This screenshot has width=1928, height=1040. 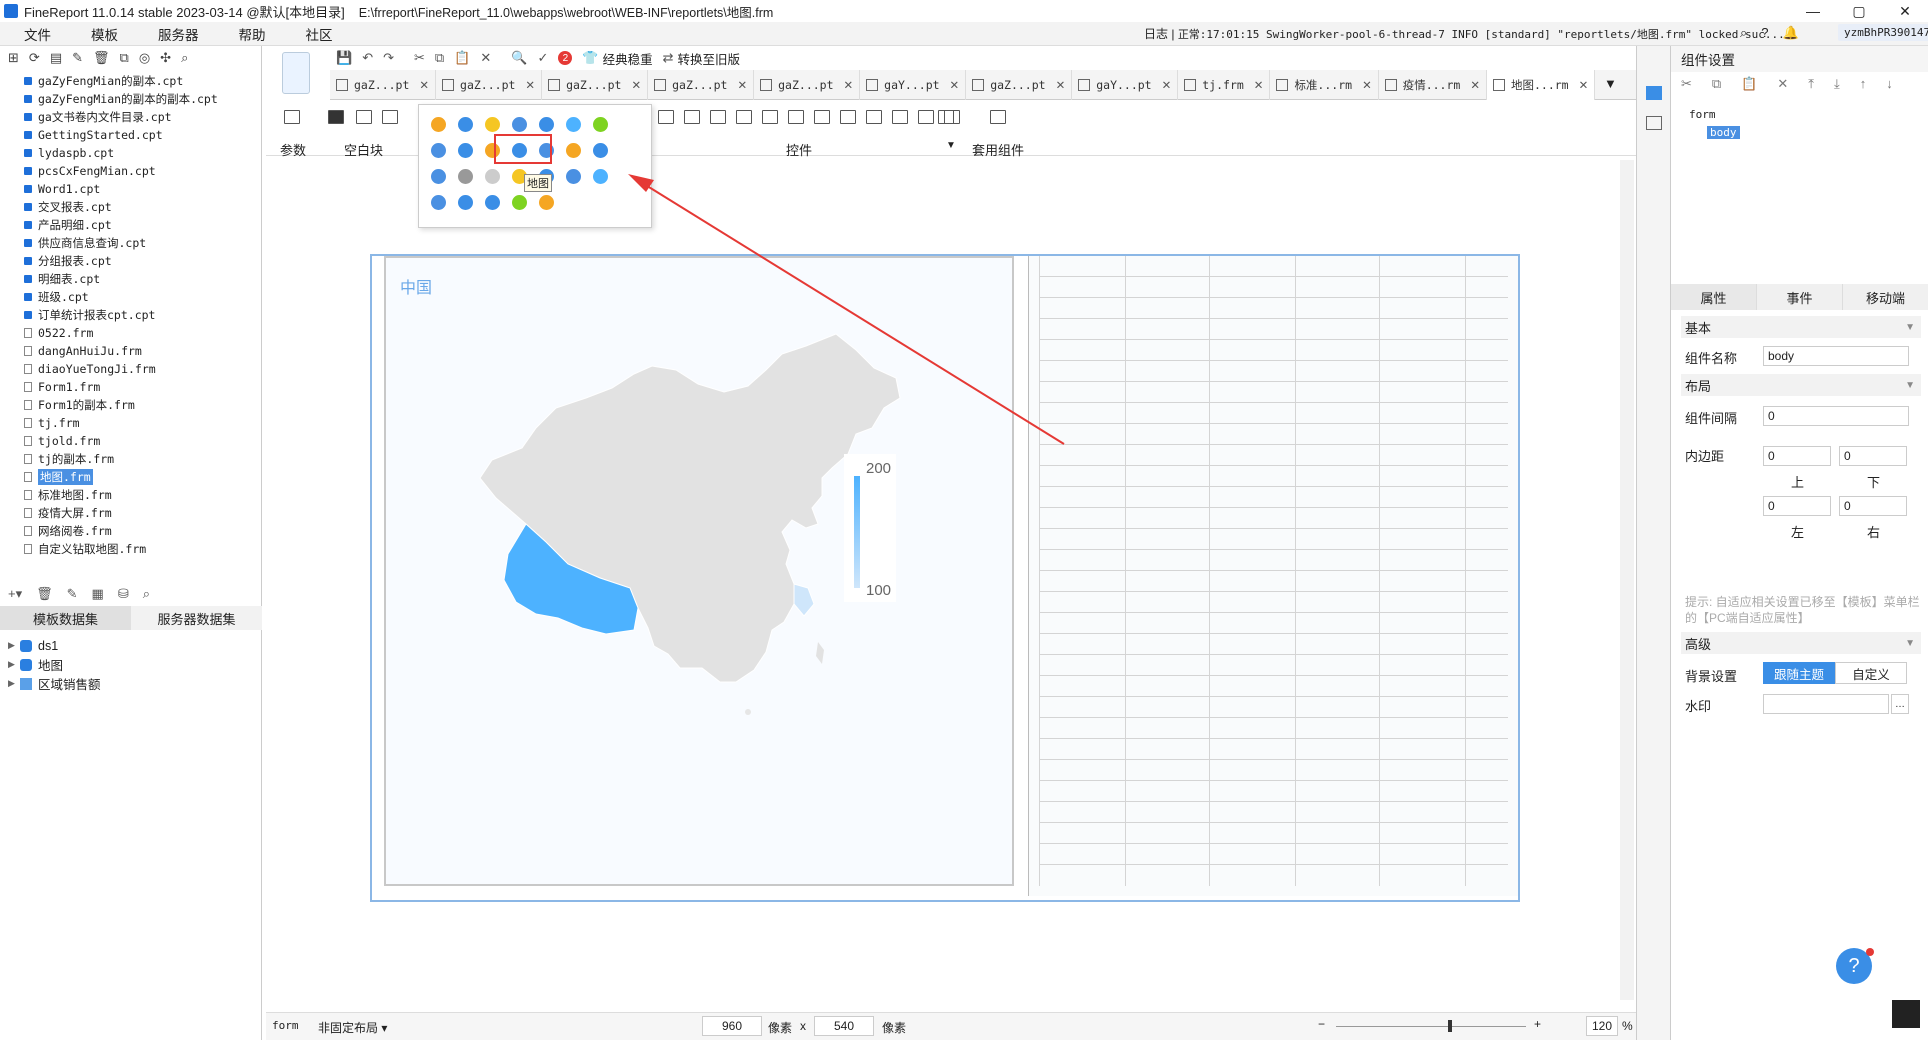 I want to click on file-item: 产品明细.cpt, so click(x=131, y=225).